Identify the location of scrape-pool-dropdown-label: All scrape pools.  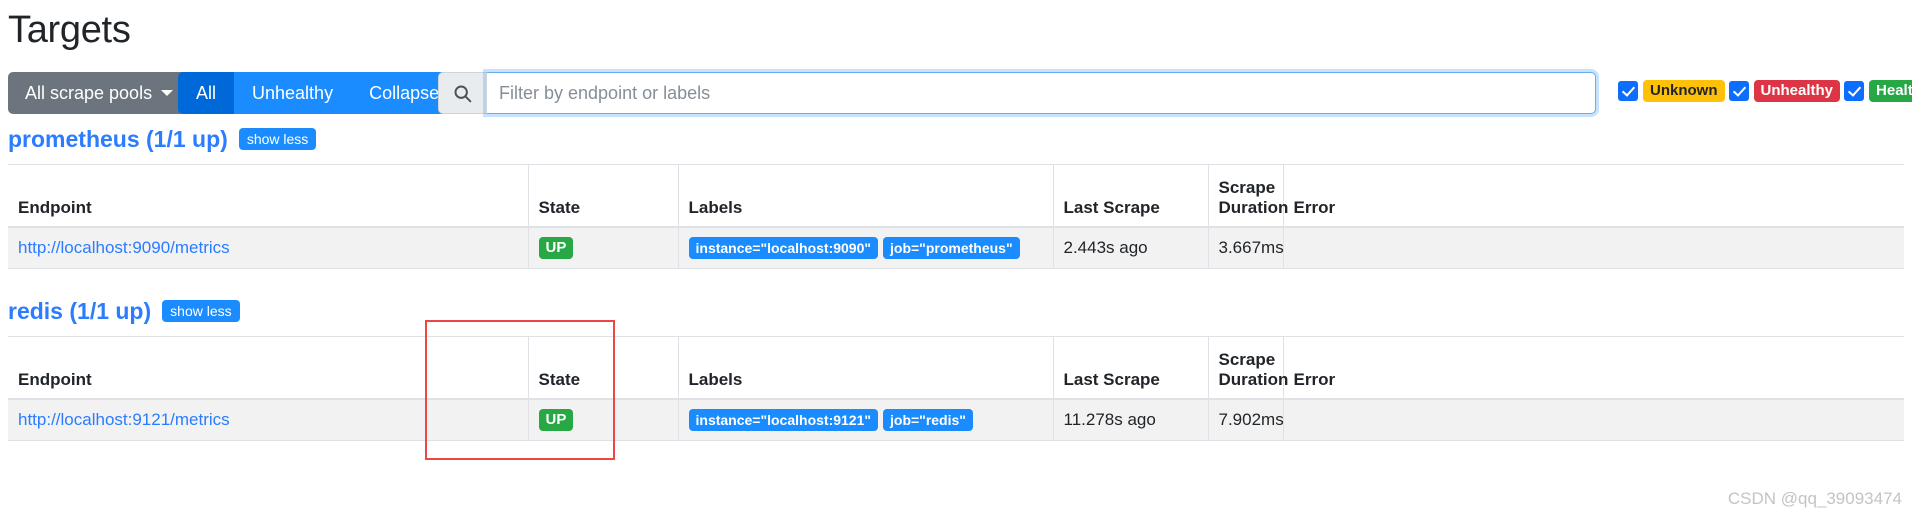
(89, 93).